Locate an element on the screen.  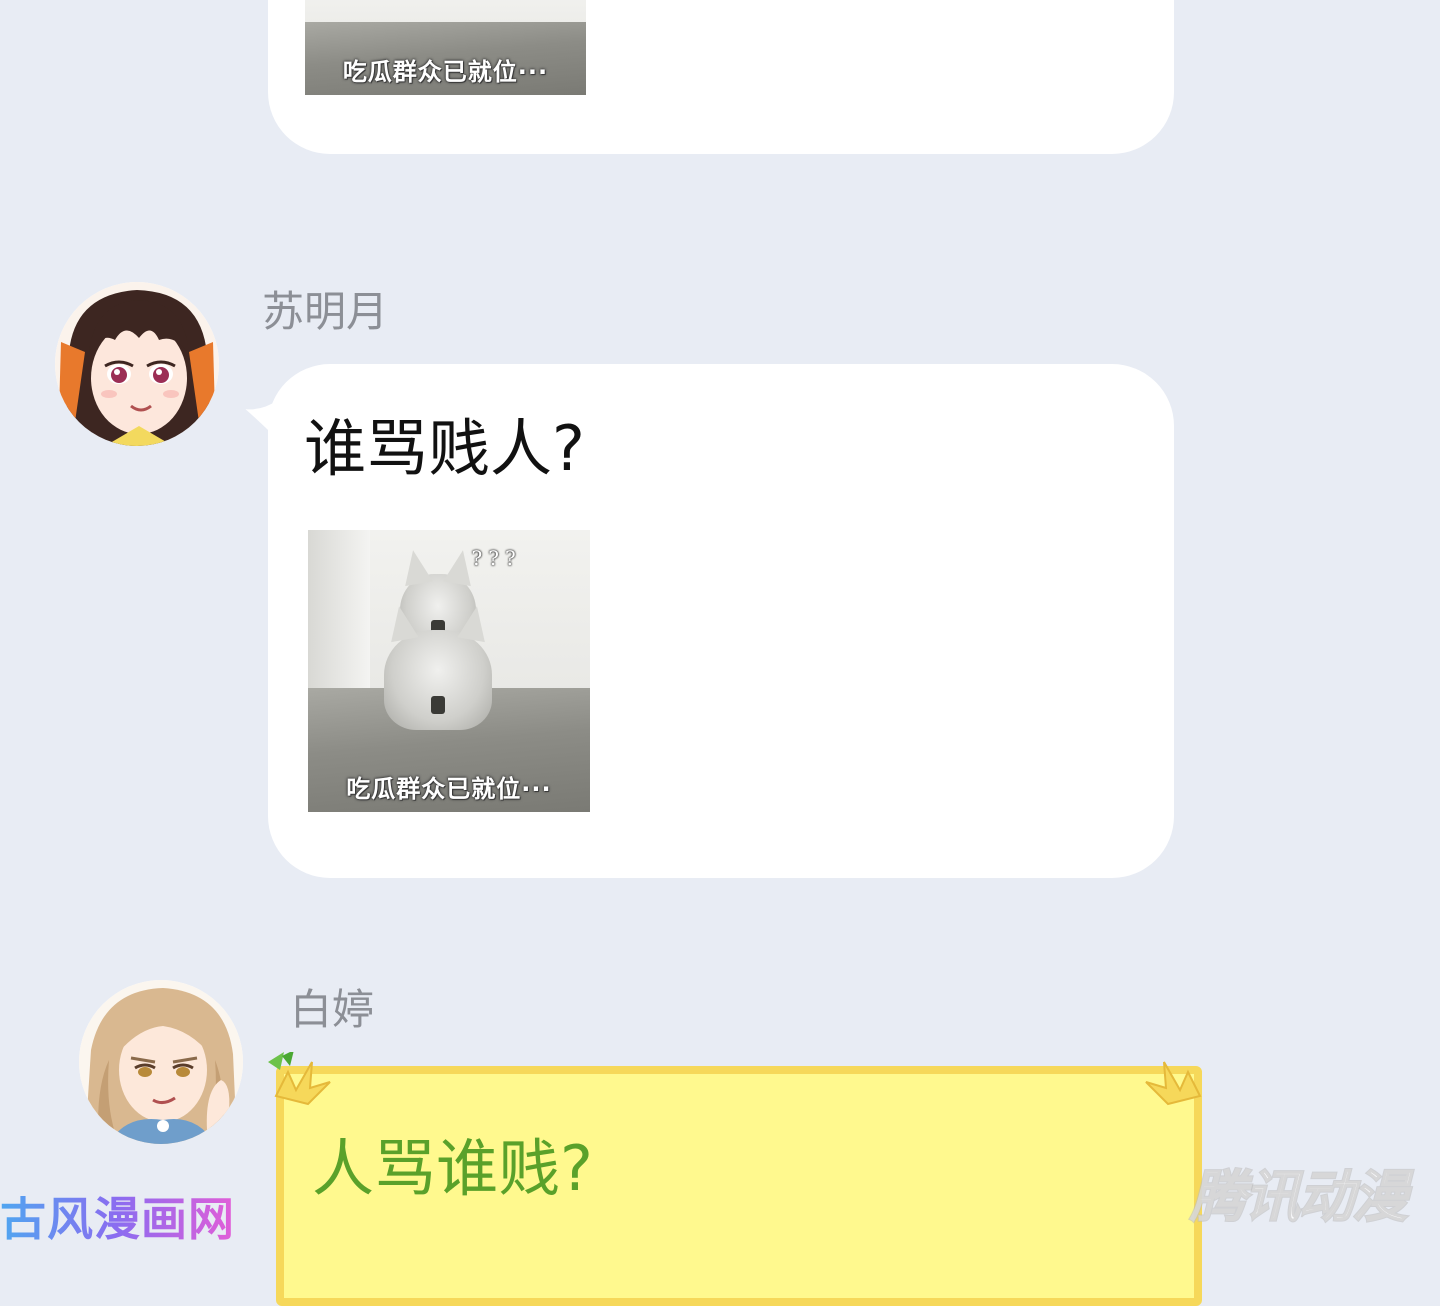
sticker-marks: ??? is located at coordinates (496, 558).